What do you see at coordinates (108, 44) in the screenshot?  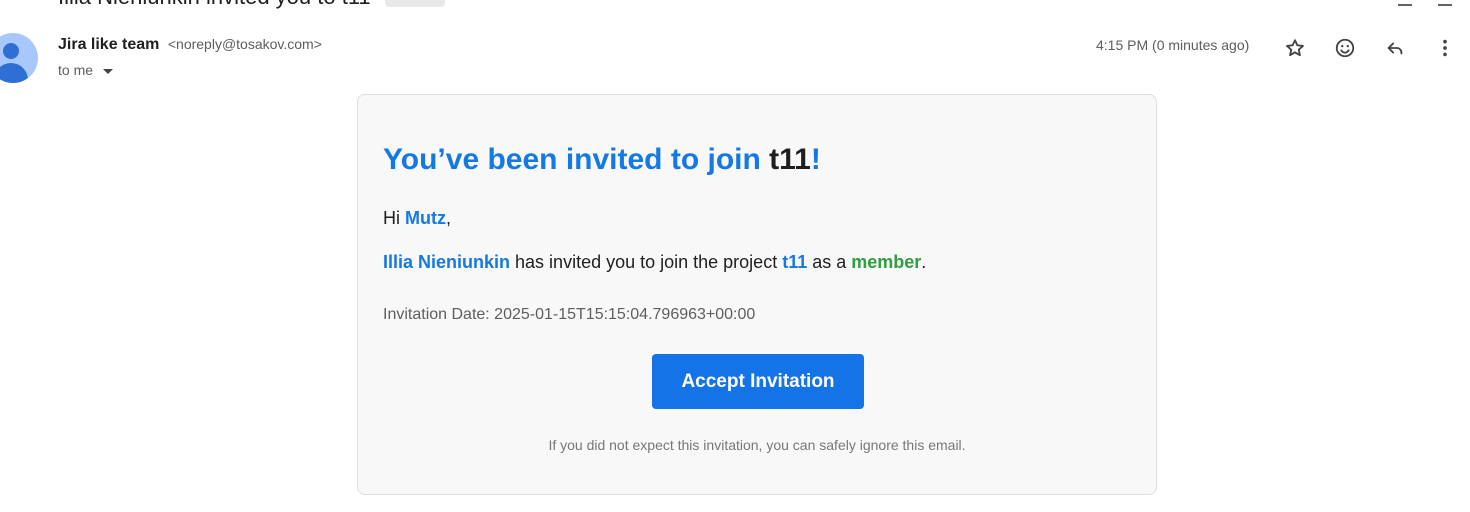 I see `sender-name: Jira like team` at bounding box center [108, 44].